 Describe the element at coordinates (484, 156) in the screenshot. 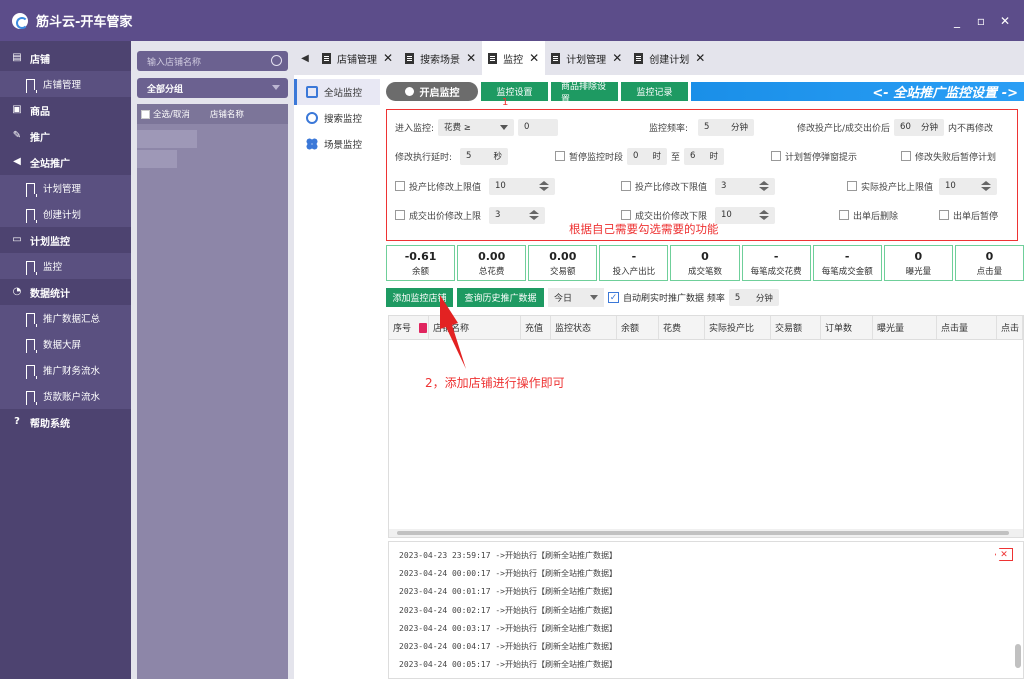

I see `delay-input: 5秒` at that location.